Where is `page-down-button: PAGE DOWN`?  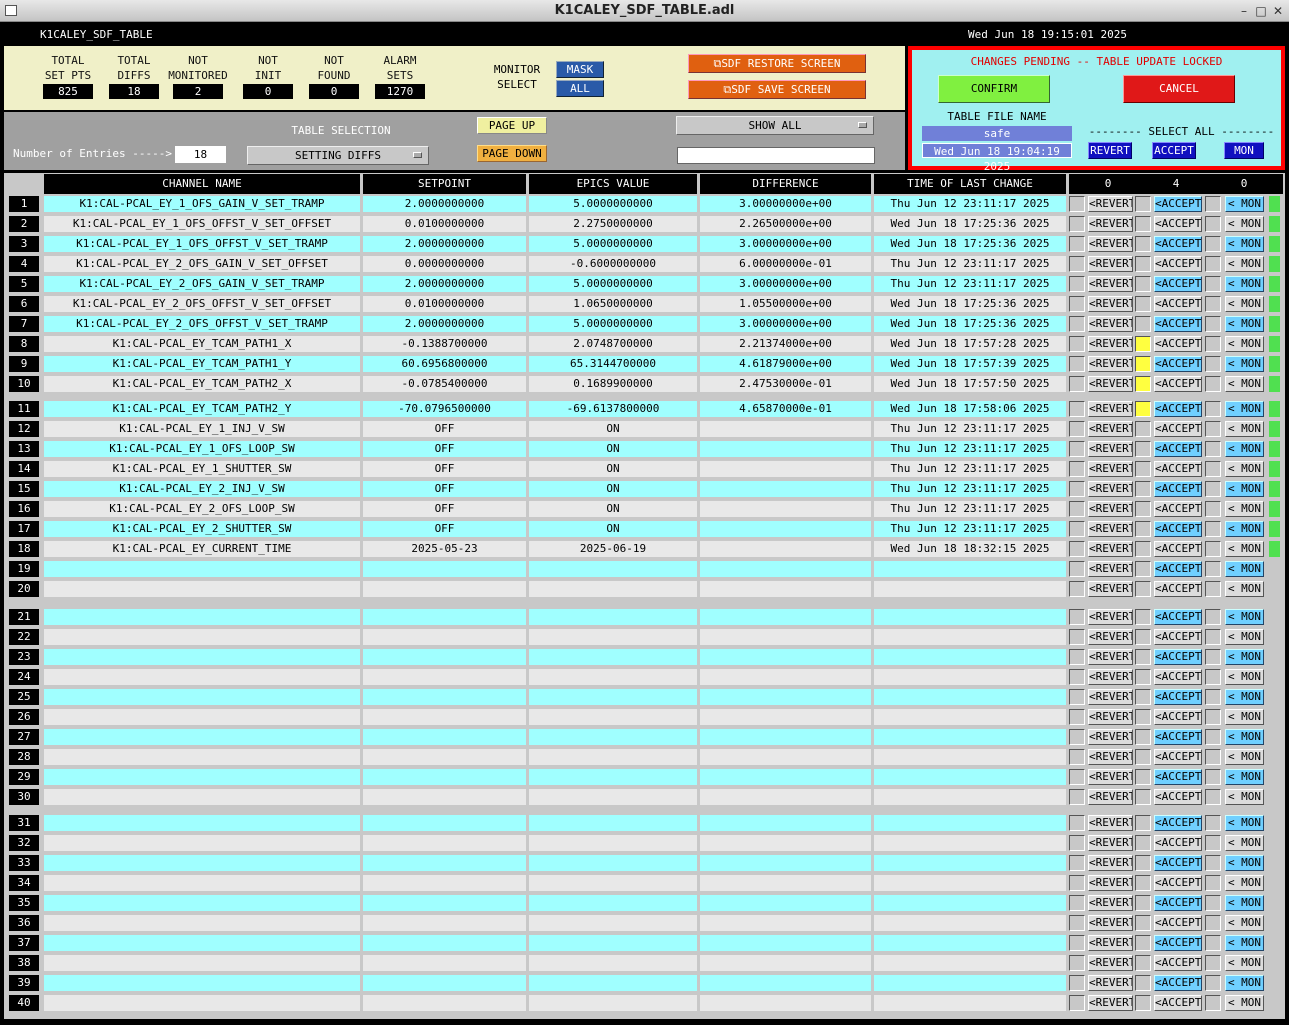
page-down-button: PAGE DOWN is located at coordinates (512, 153).